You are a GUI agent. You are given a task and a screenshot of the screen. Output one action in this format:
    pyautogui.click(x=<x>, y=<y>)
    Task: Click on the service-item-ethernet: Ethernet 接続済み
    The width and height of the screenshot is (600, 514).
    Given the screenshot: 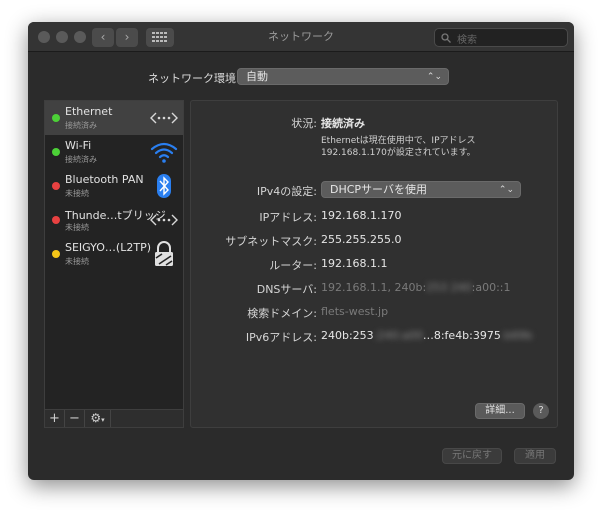 What is the action you would take?
    pyautogui.click(x=114, y=118)
    